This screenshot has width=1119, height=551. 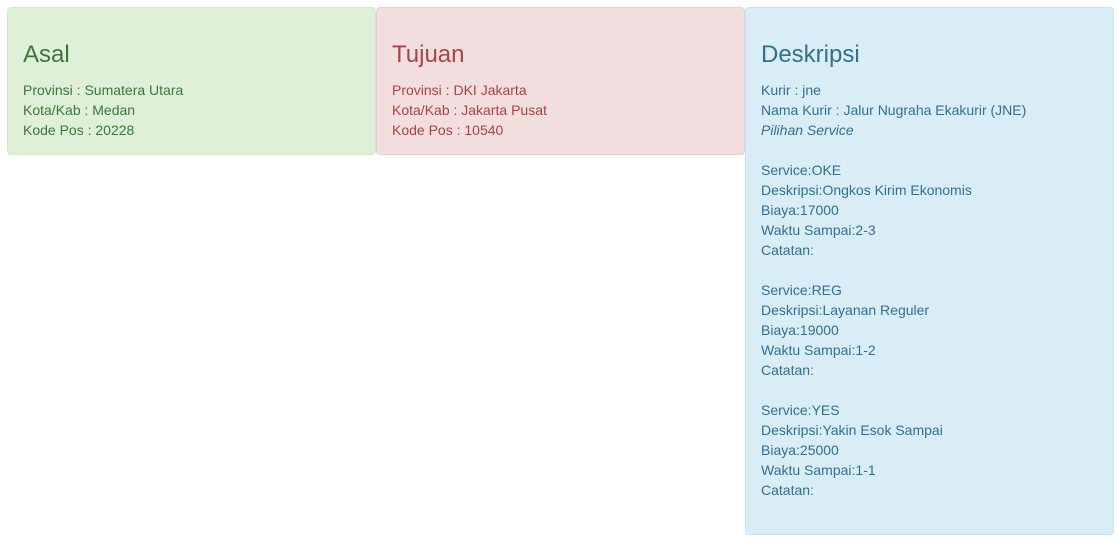 I want to click on asal-kodepos: Kode Pos : 20228, so click(x=79, y=130).